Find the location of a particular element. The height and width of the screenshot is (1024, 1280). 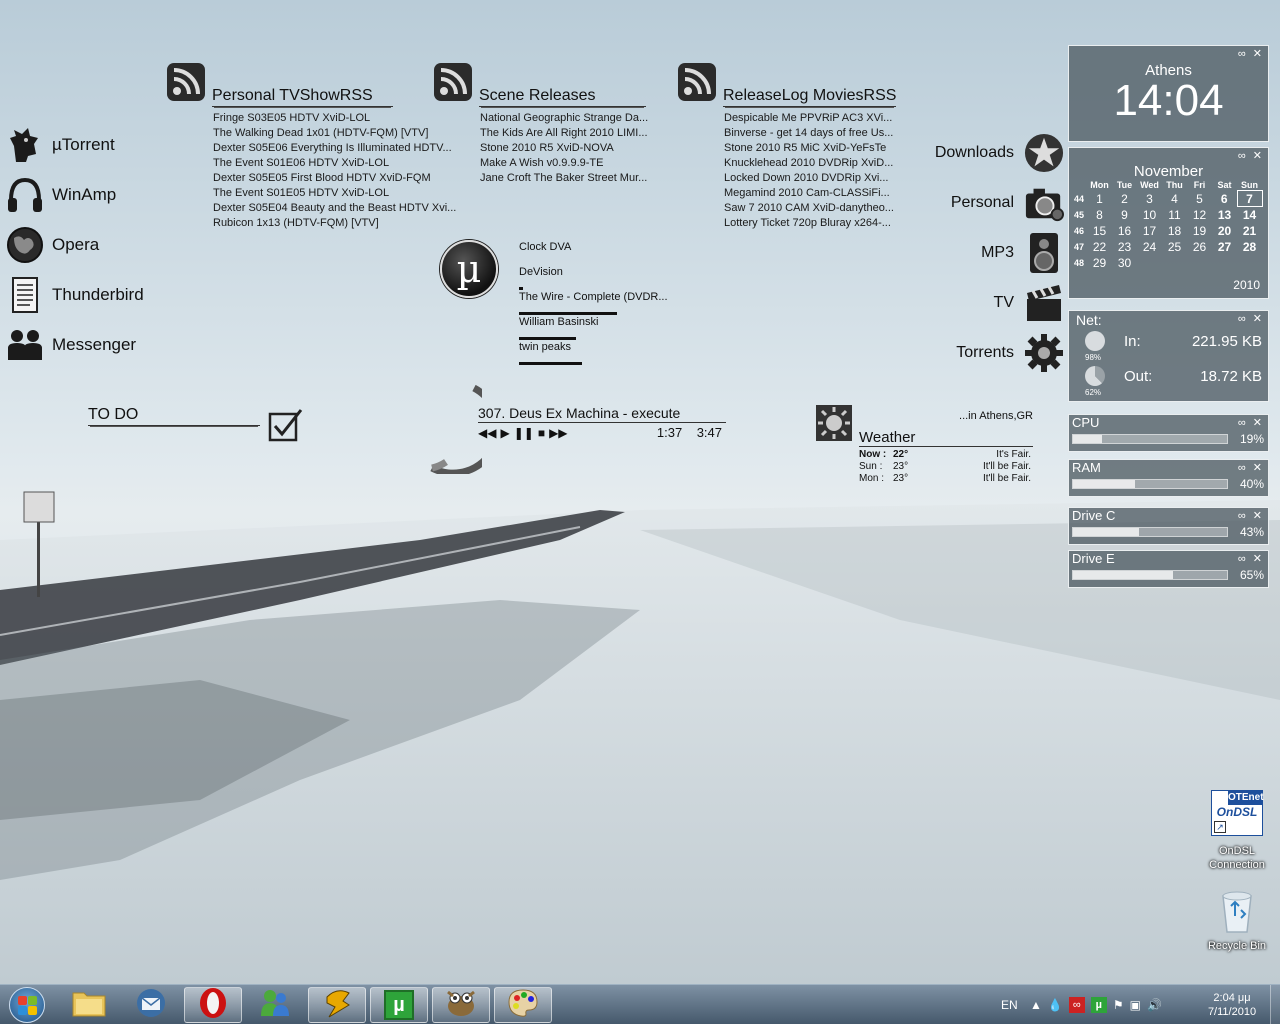

calendar-day: 7 is located at coordinates (1249, 198).